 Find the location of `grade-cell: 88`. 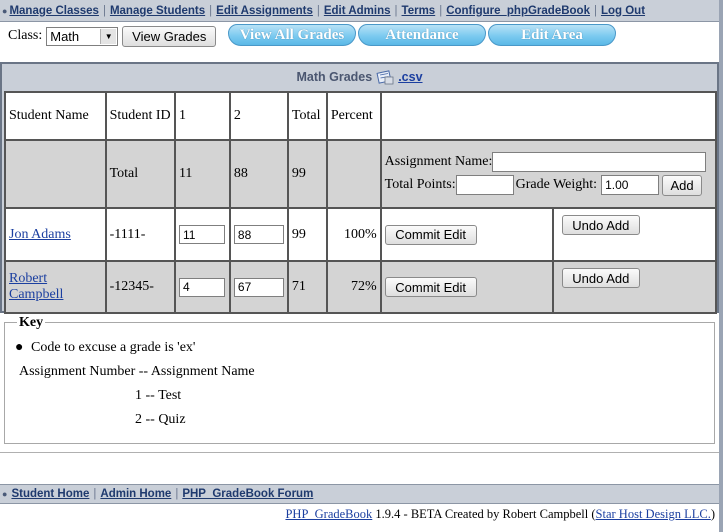

grade-cell: 88 is located at coordinates (258, 234).